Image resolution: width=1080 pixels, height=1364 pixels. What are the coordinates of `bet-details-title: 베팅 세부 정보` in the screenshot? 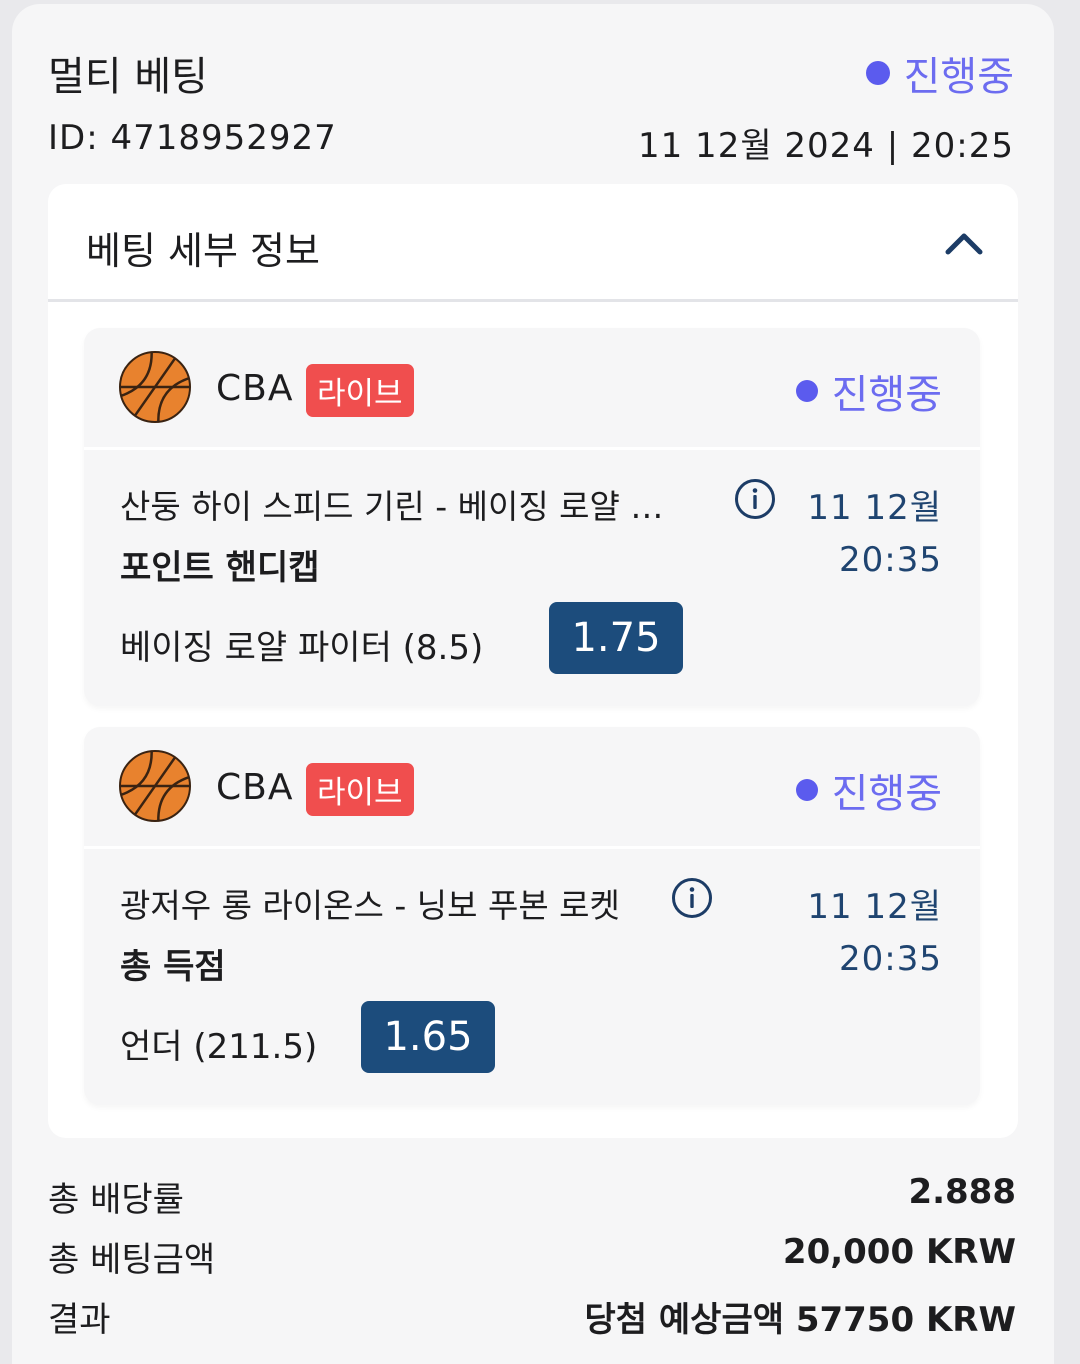 It's located at (203, 251).